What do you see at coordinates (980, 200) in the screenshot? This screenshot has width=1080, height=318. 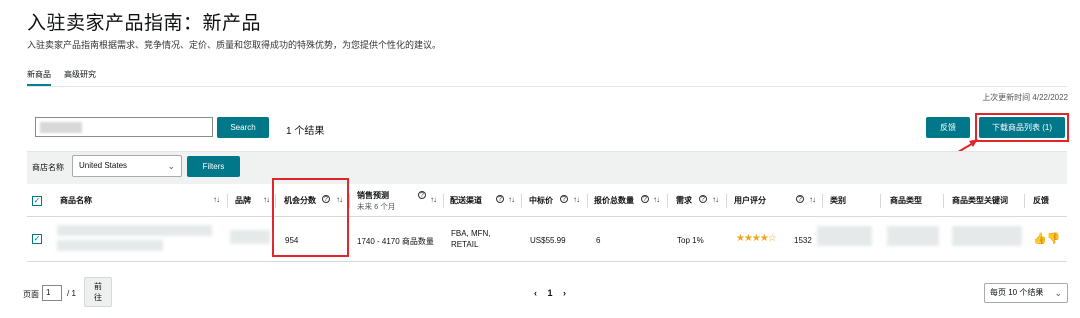 I see `col-type-keywords: 商品类型关键词` at bounding box center [980, 200].